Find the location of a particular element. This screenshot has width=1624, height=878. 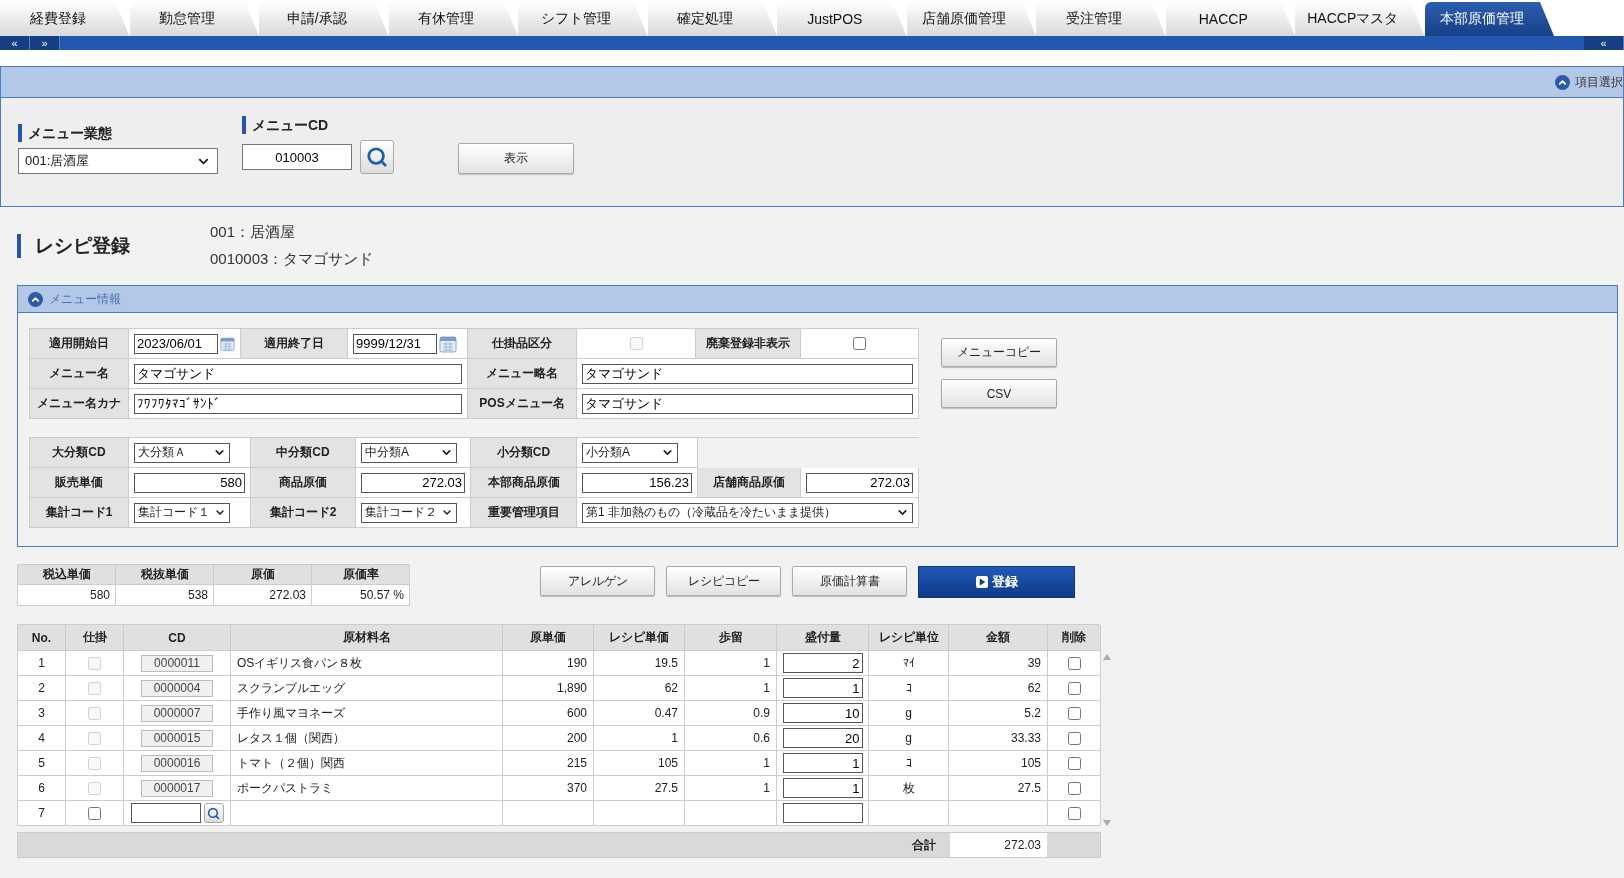

column-header: 税込単価 is located at coordinates (67, 575).